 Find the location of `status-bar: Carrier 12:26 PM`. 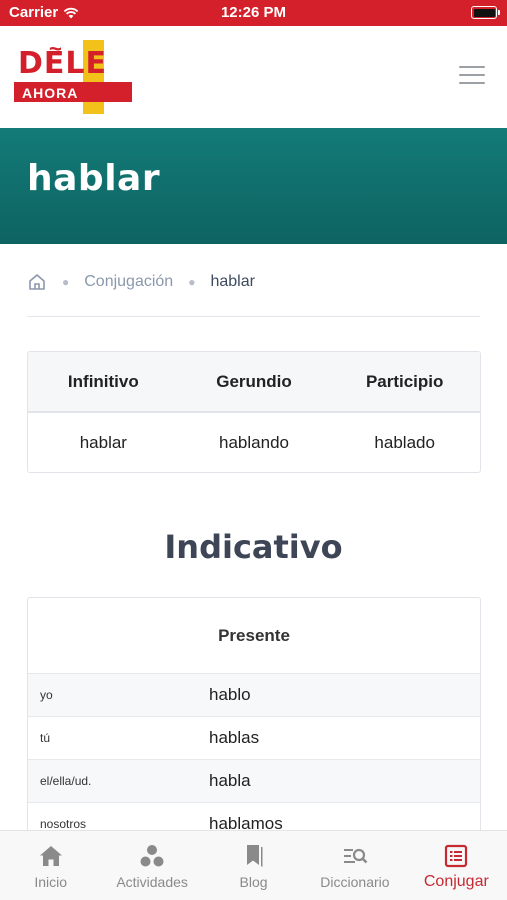

status-bar: Carrier 12:26 PM is located at coordinates (253, 13).